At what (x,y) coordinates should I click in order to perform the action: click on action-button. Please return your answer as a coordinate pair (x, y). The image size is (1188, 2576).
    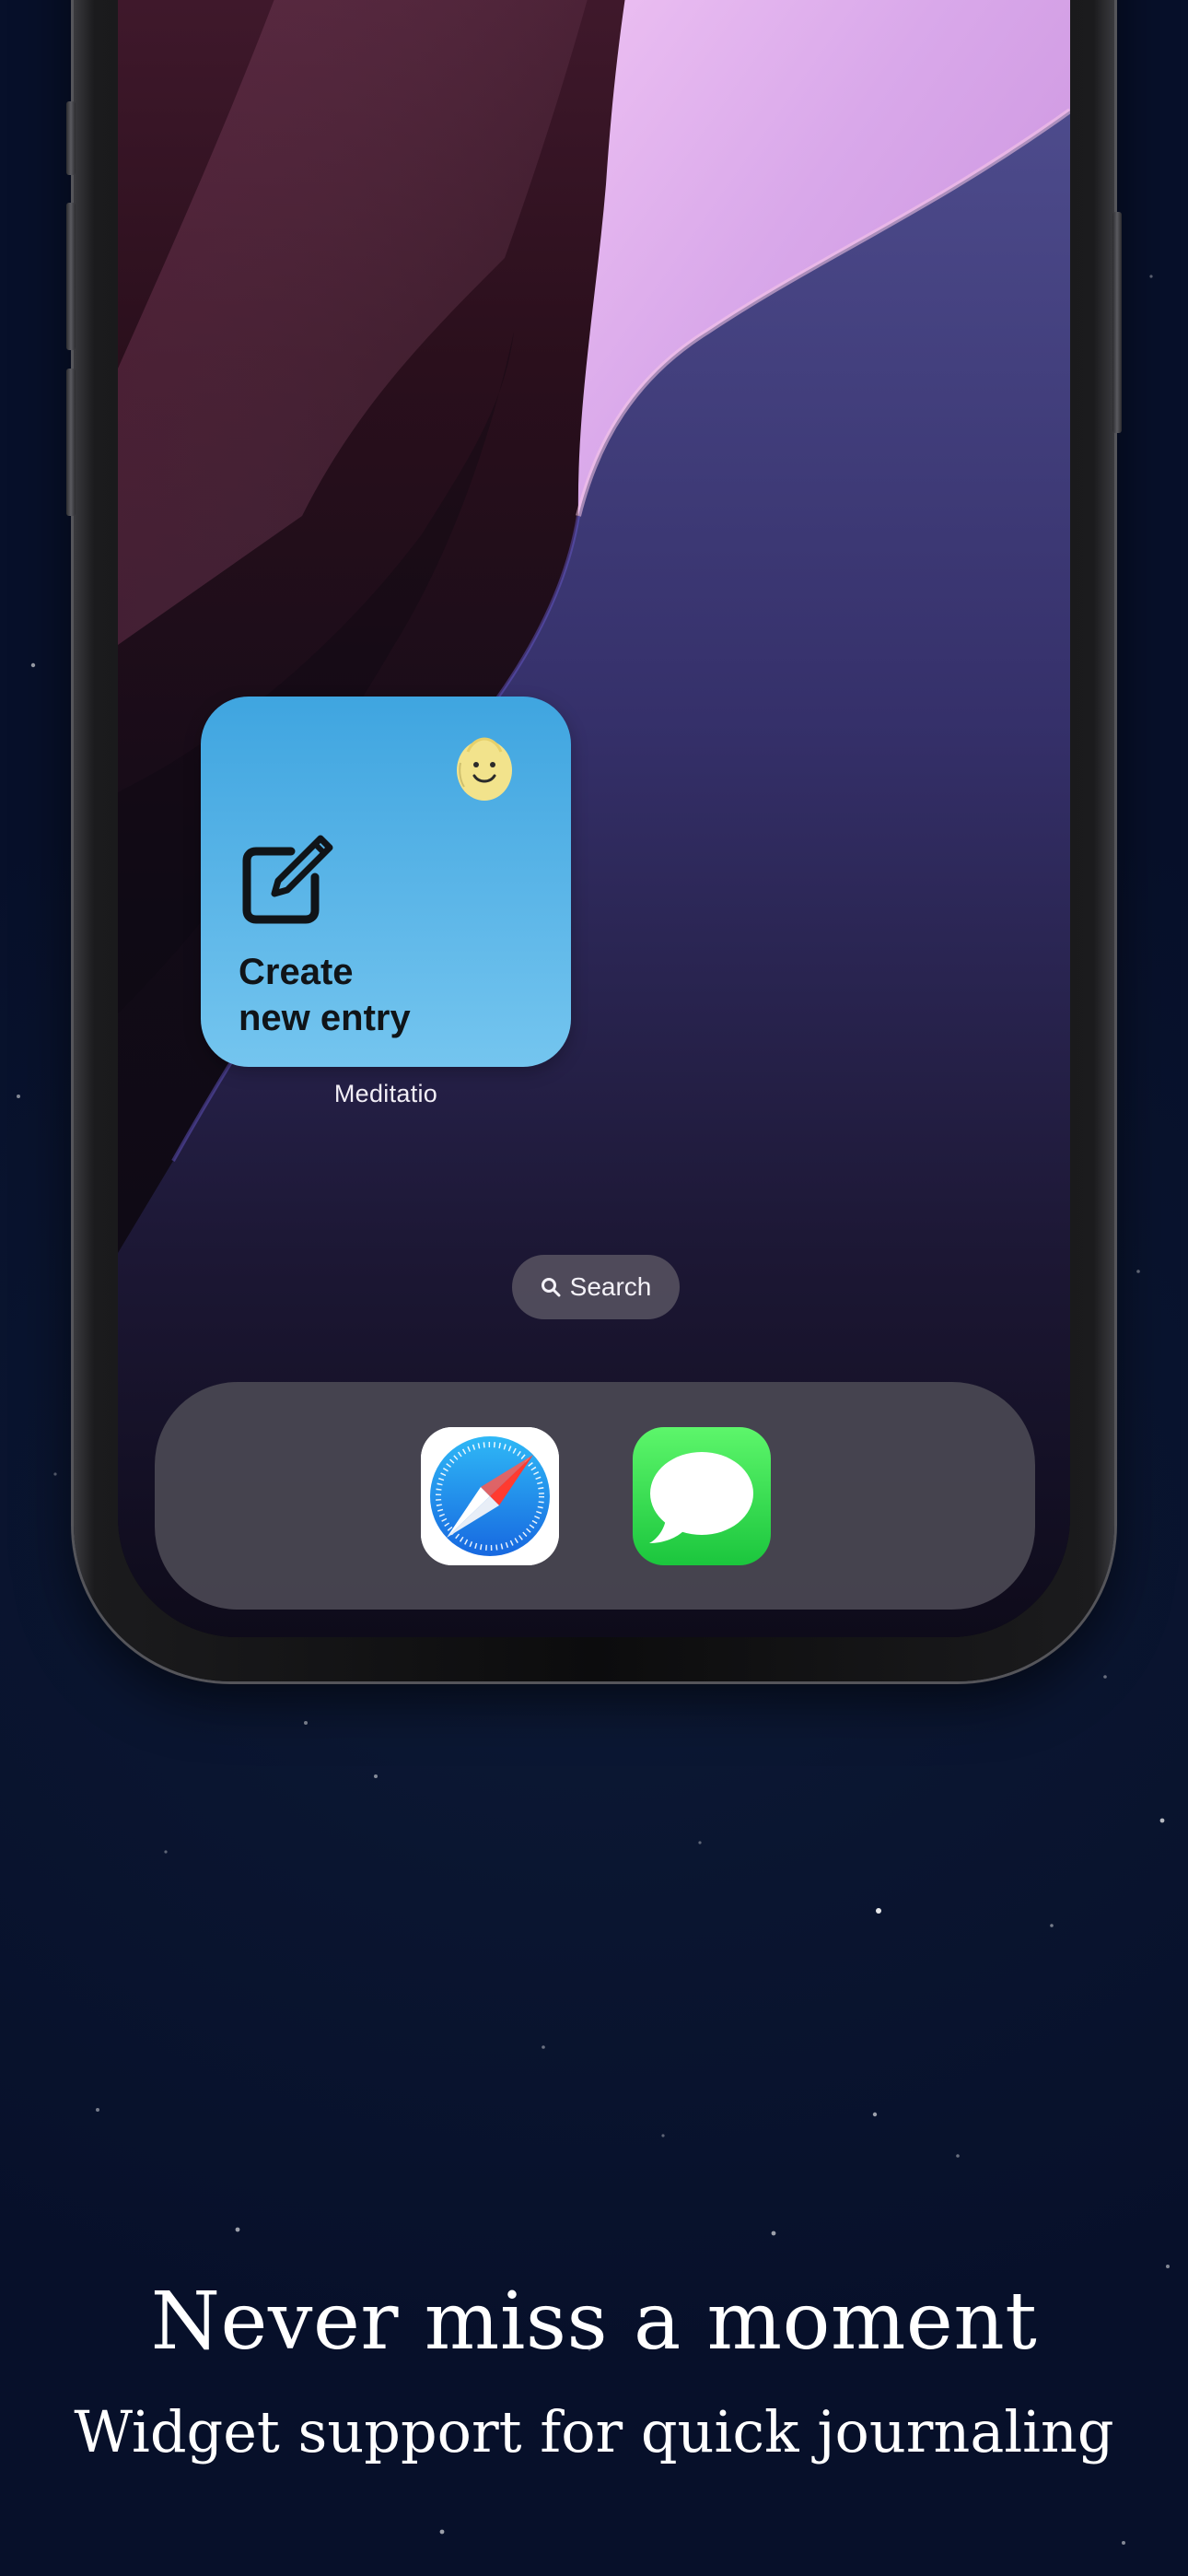
    Looking at the image, I should click on (71, 138).